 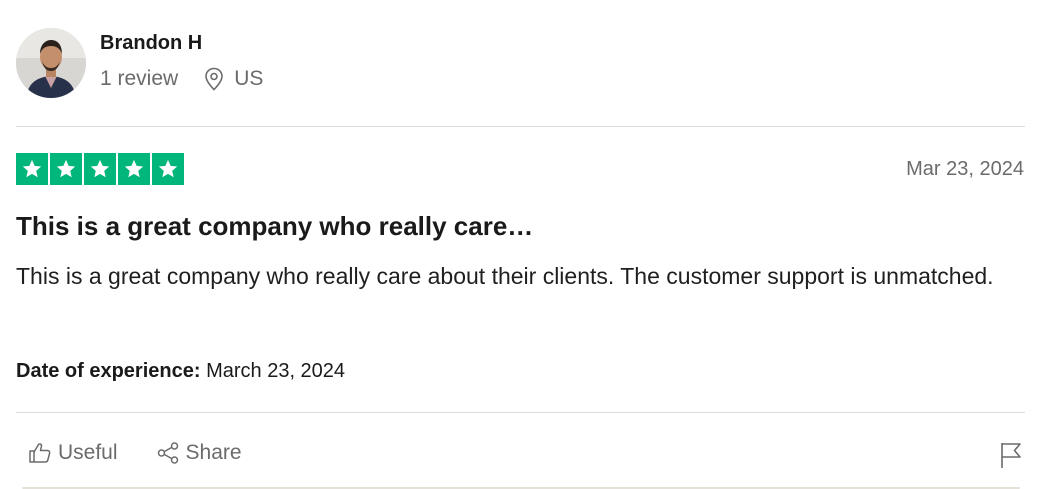 What do you see at coordinates (168, 453) in the screenshot?
I see `share-icon` at bounding box center [168, 453].